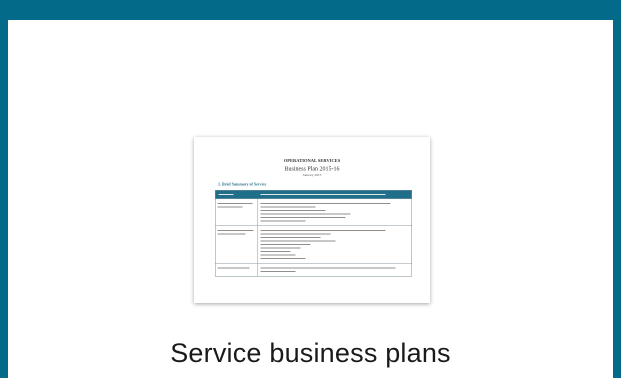  Describe the element at coordinates (312, 168) in the screenshot. I see `doc-subheading: Business Plan 2015-16` at that location.